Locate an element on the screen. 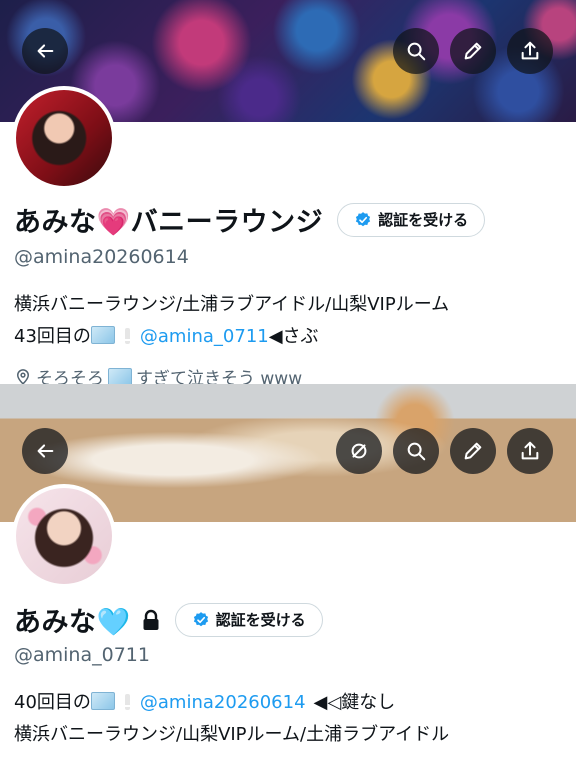 The width and height of the screenshot is (576, 768). display-name: あみな💗バニーラウンジ is located at coordinates (169, 222).